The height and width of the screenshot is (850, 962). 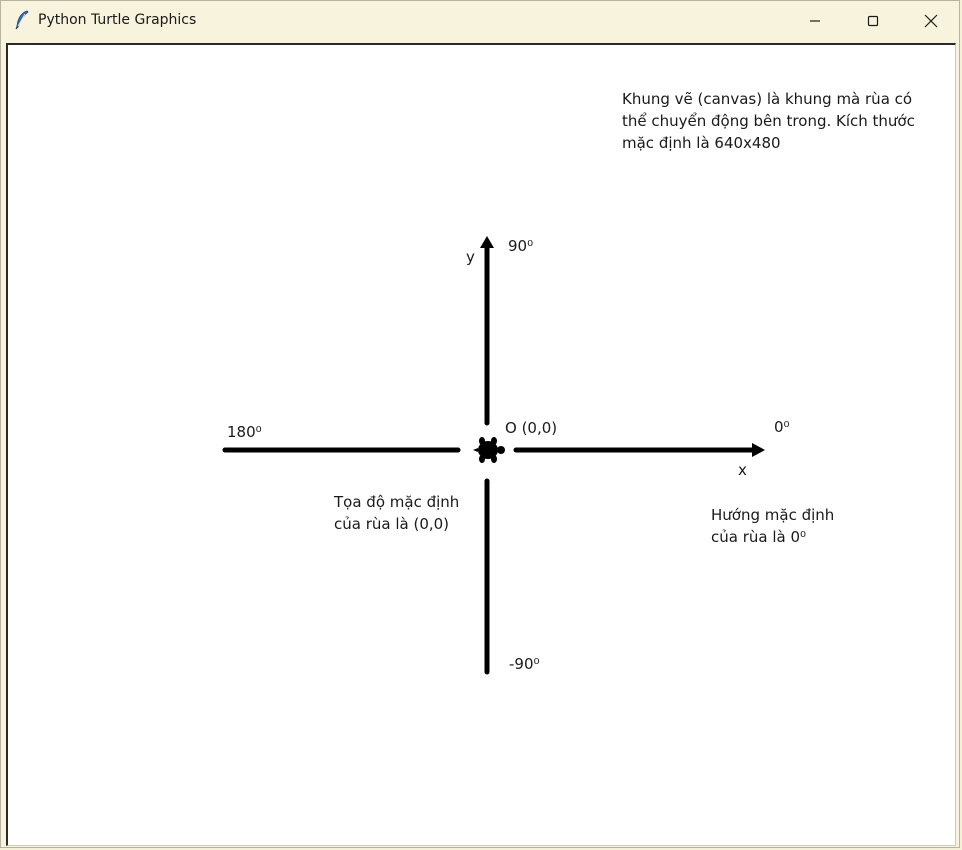 I want to click on feather-app-icon, so click(x=22, y=20).